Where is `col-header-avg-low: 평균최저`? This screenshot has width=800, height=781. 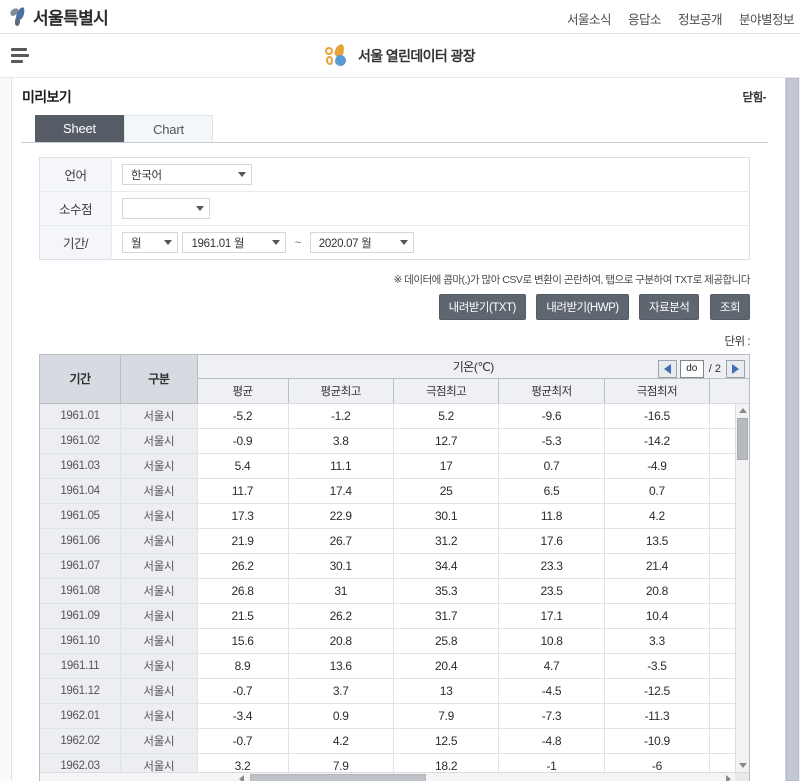 col-header-avg-low: 평균최저 is located at coordinates (551, 390).